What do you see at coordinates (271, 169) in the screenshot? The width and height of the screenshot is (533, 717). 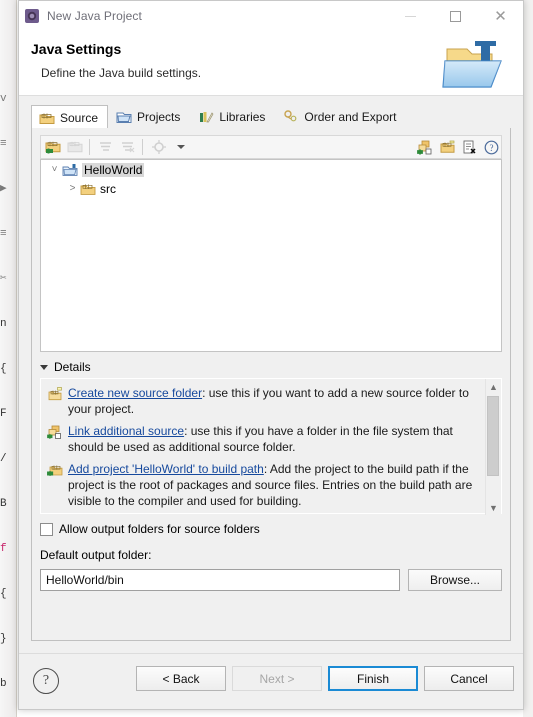 I see `tree-row: ˅ HelloWorld` at bounding box center [271, 169].